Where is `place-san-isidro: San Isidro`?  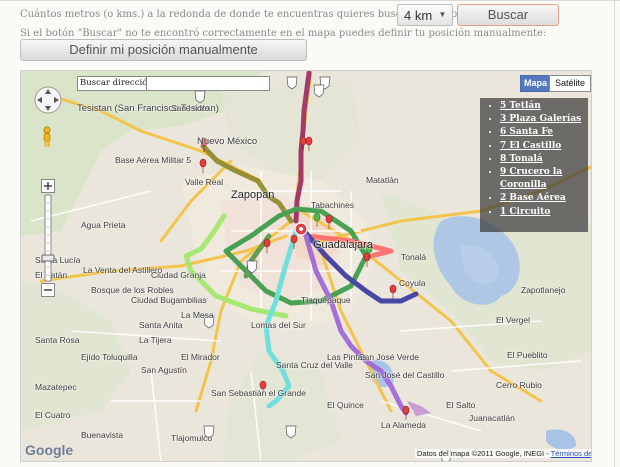 place-san-isidro: San Isidro is located at coordinates (190, 108).